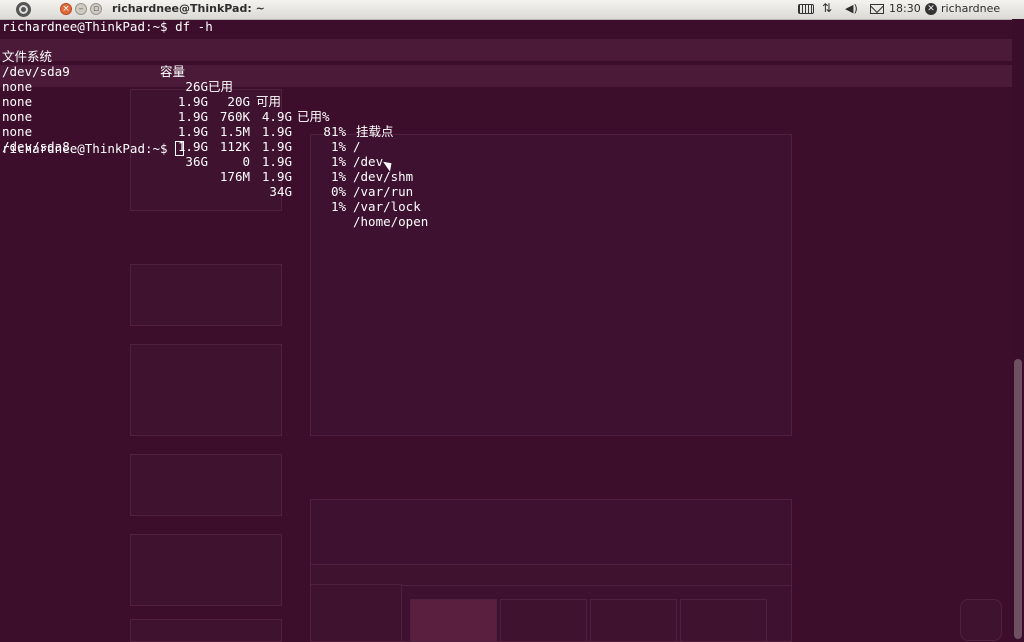  Describe the element at coordinates (905, 8) in the screenshot. I see `clock: 18:30` at that location.